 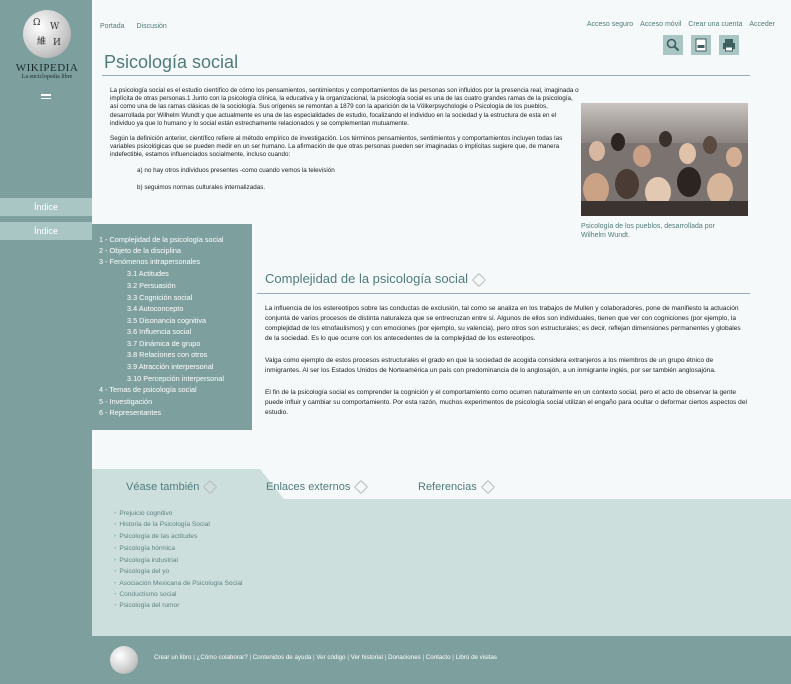 I want to click on toc-item: 3.2 Persuasión, so click(x=151, y=285).